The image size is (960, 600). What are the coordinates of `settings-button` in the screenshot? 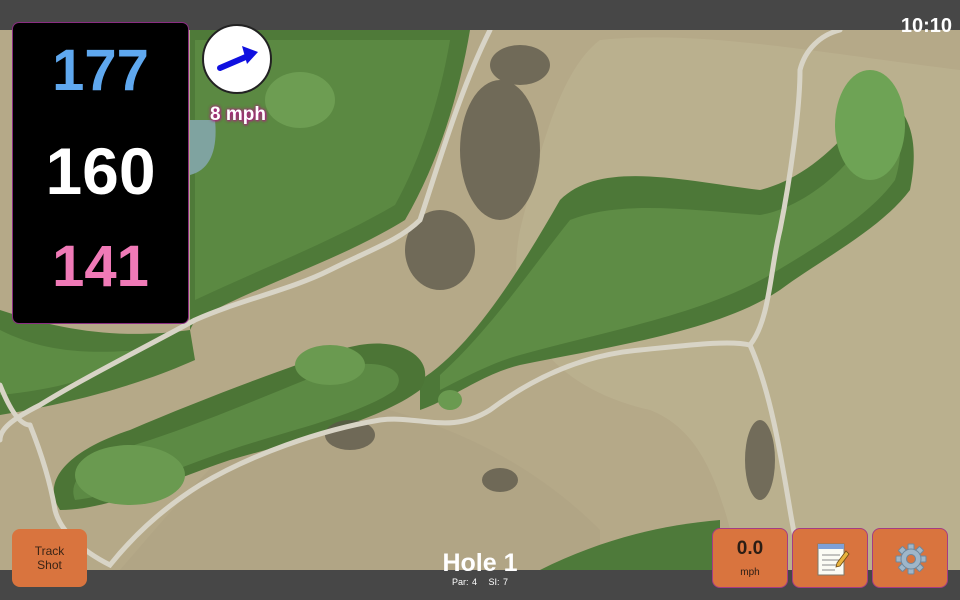 It's located at (910, 558).